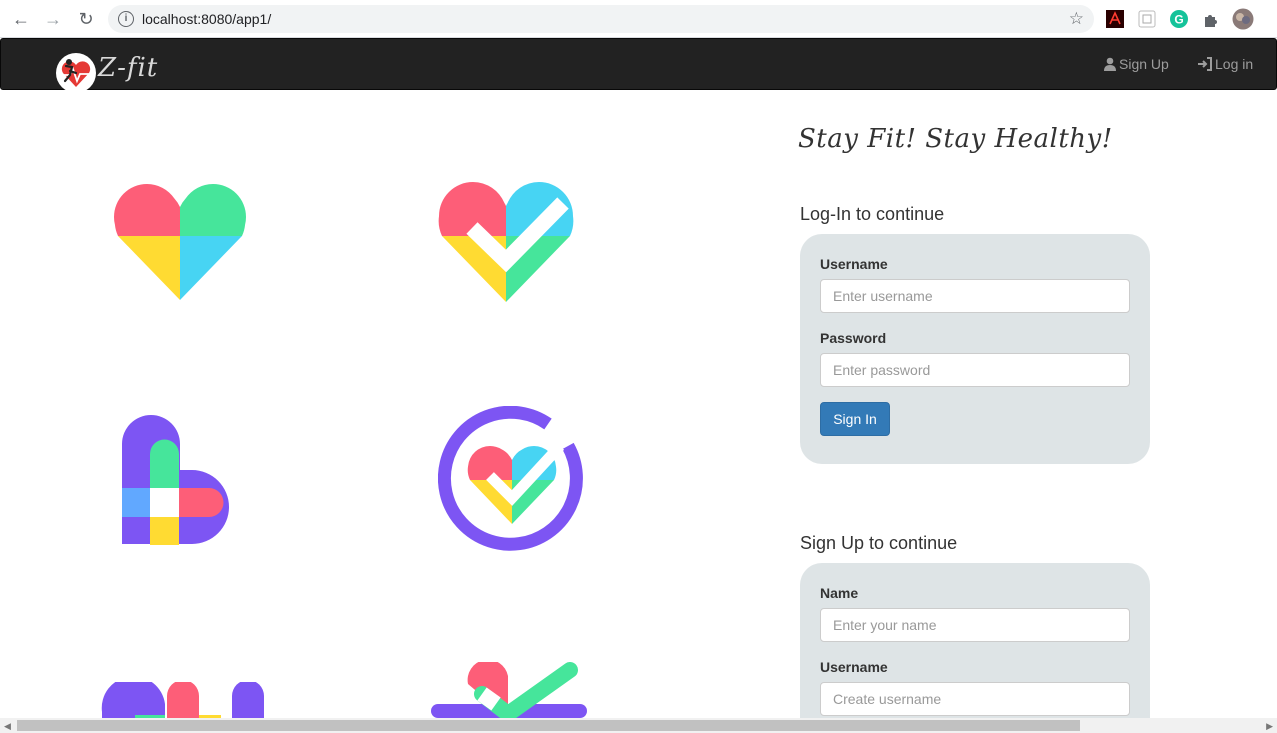 The image size is (1277, 733). Describe the element at coordinates (1234, 64) in the screenshot. I see `nav-login-label: Log in` at that location.